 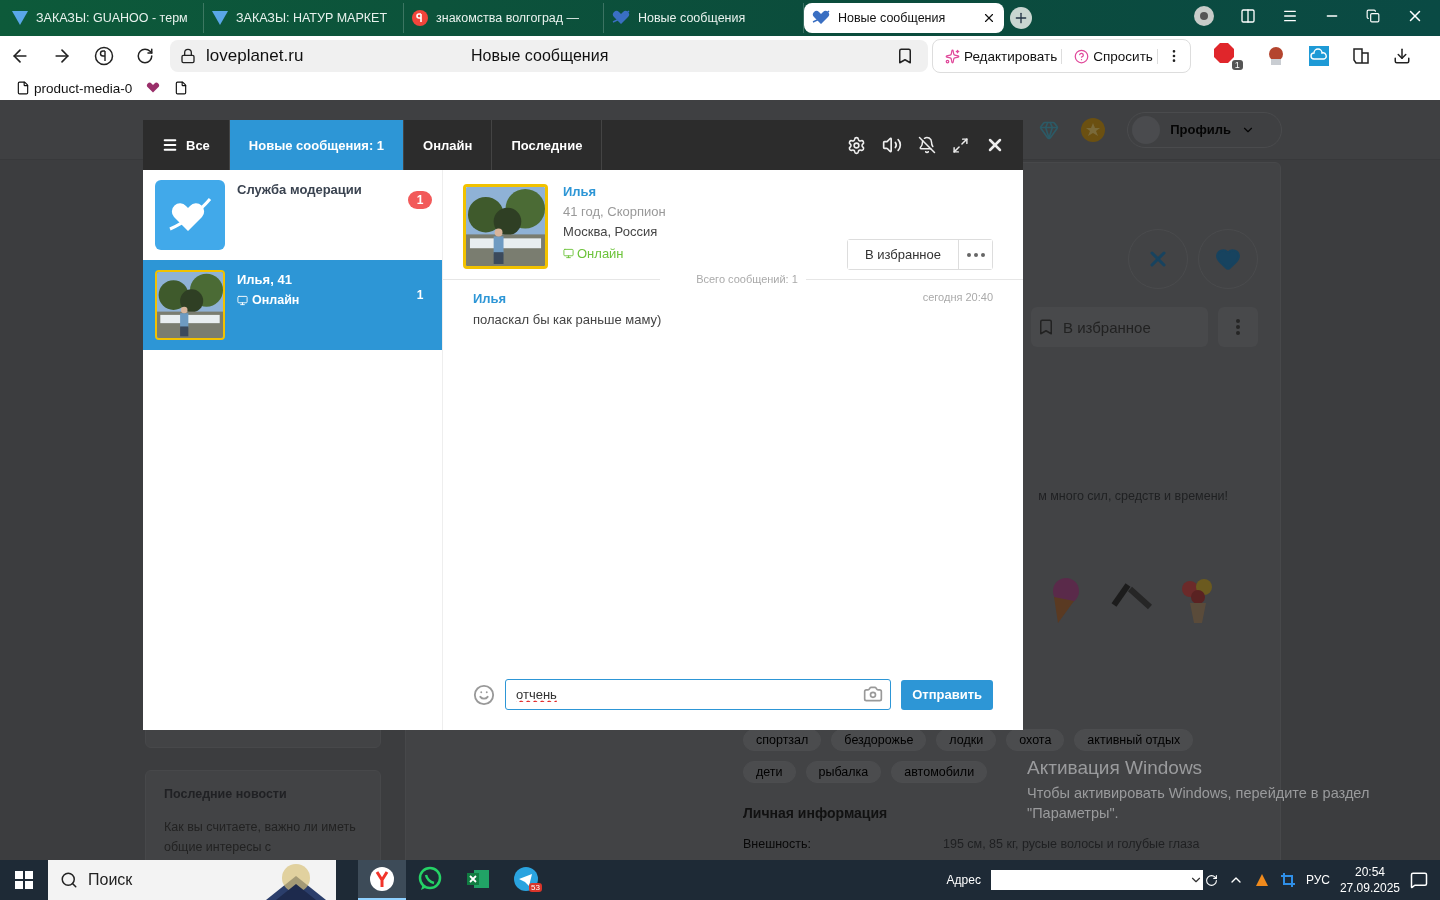 What do you see at coordinates (304, 18) in the screenshot?
I see `browser-tab: ЗАКАЗЫ: НАТУР МАРКЕТ` at bounding box center [304, 18].